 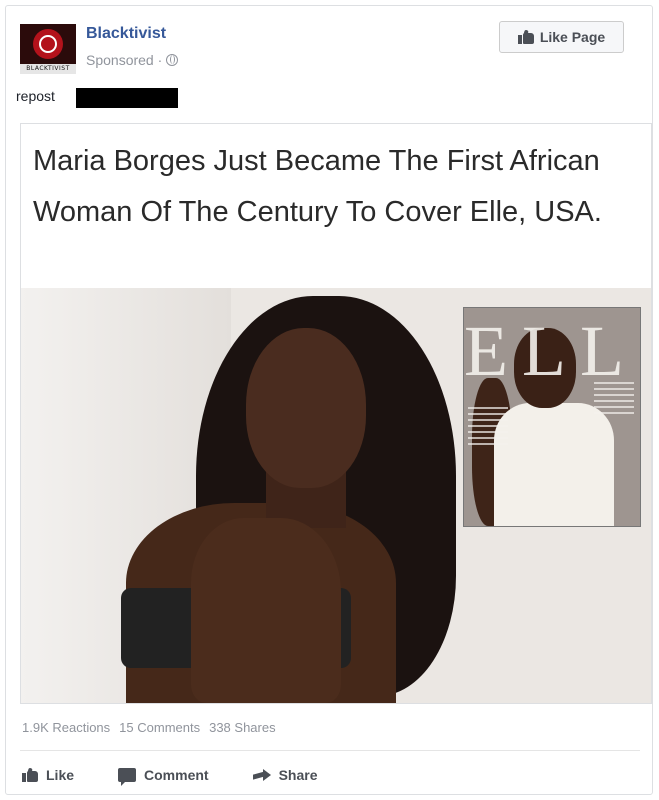 What do you see at coordinates (126, 34) in the screenshot?
I see `page-name-link: Blacktivist` at bounding box center [126, 34].